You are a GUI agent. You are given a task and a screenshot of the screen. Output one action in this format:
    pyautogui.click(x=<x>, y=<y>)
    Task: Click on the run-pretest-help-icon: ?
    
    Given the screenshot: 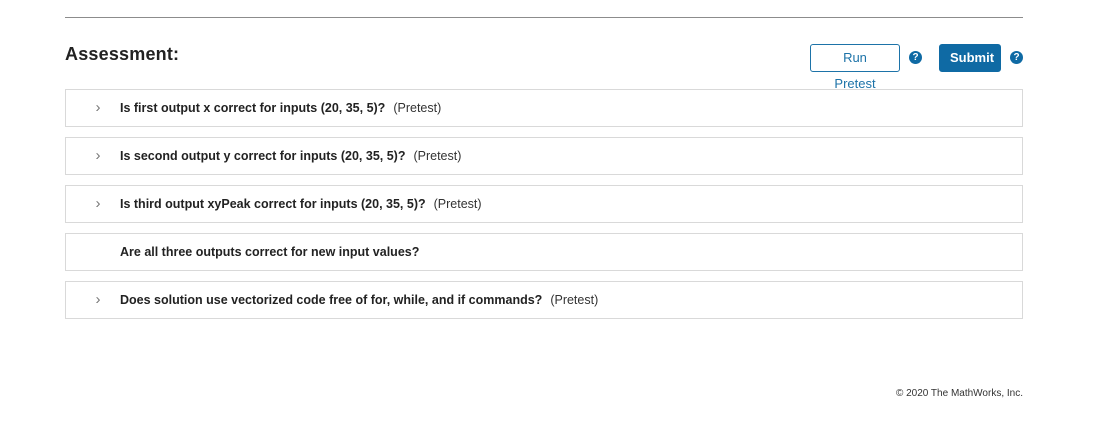 What is the action you would take?
    pyautogui.click(x=915, y=57)
    